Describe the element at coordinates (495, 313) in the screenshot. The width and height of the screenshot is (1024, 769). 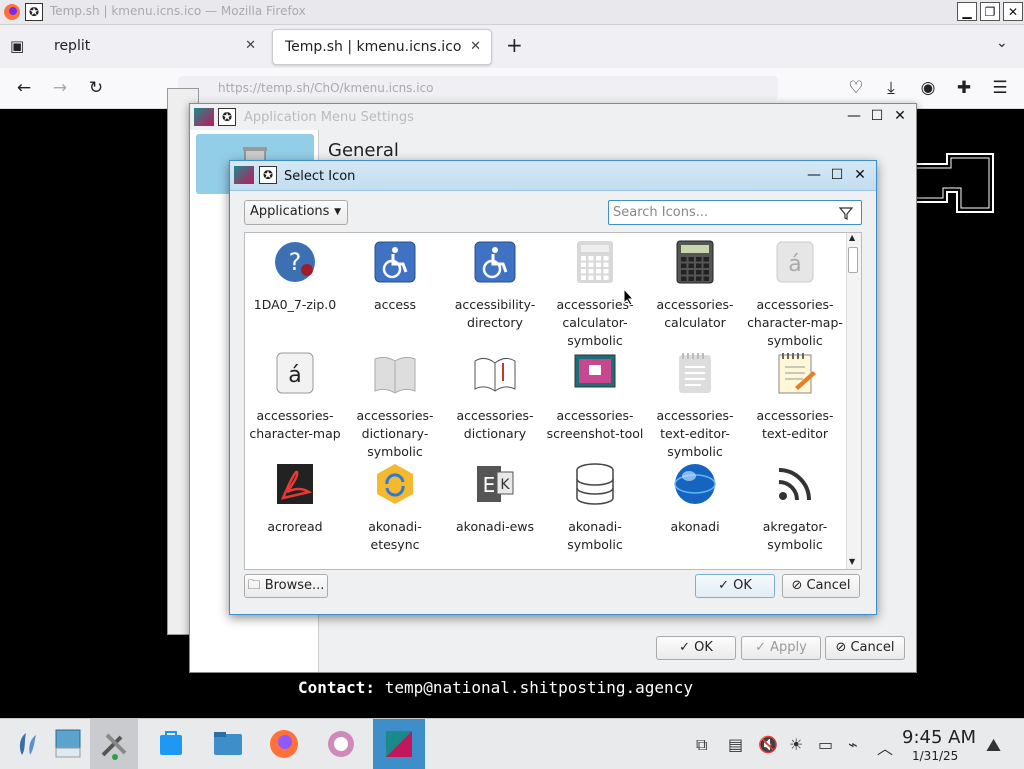
I see `icon-label: accessibility-directory` at that location.